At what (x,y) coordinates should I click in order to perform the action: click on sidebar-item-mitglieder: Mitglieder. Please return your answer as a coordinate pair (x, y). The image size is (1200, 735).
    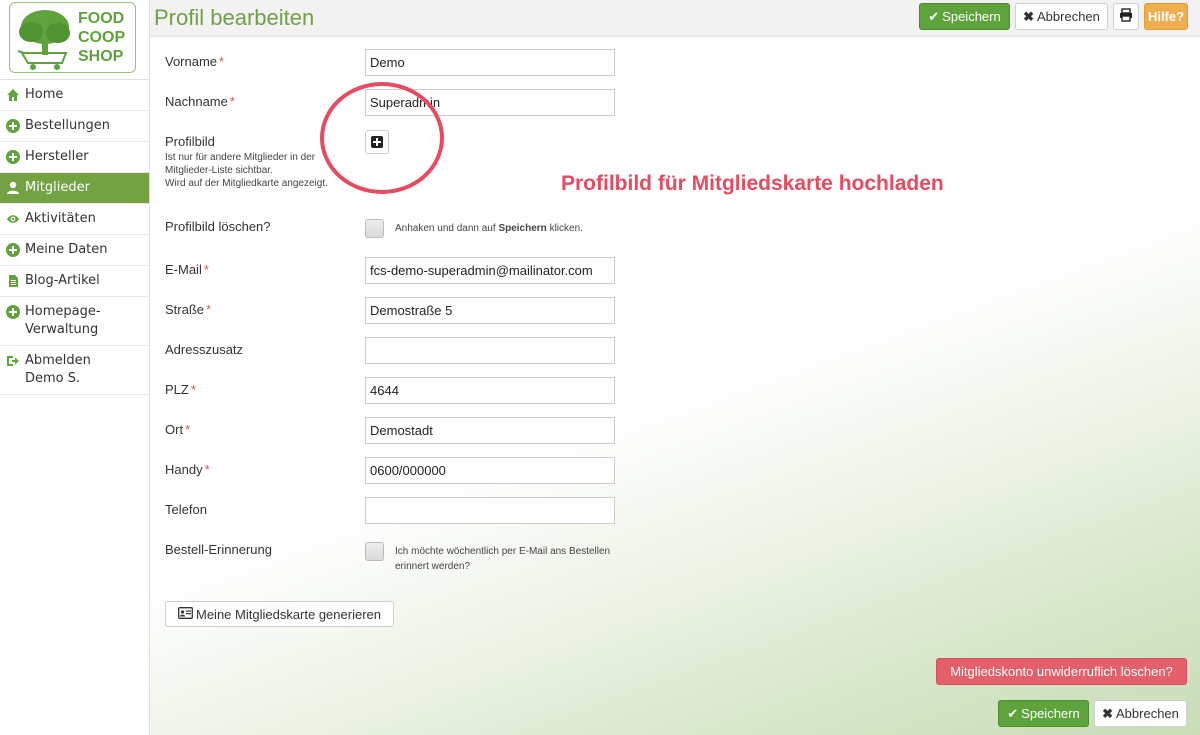
    Looking at the image, I should click on (74, 188).